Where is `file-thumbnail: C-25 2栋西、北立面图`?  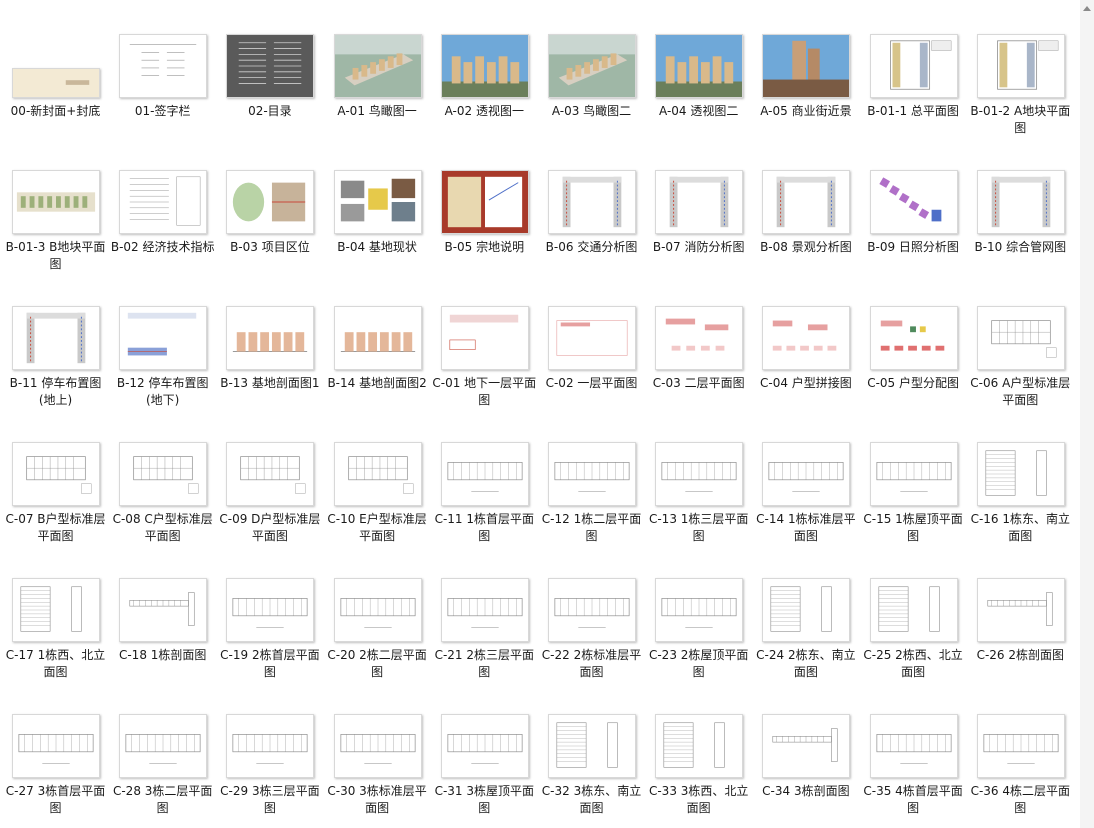 file-thumbnail: C-25 2栋西、北立面图 is located at coordinates (913, 614).